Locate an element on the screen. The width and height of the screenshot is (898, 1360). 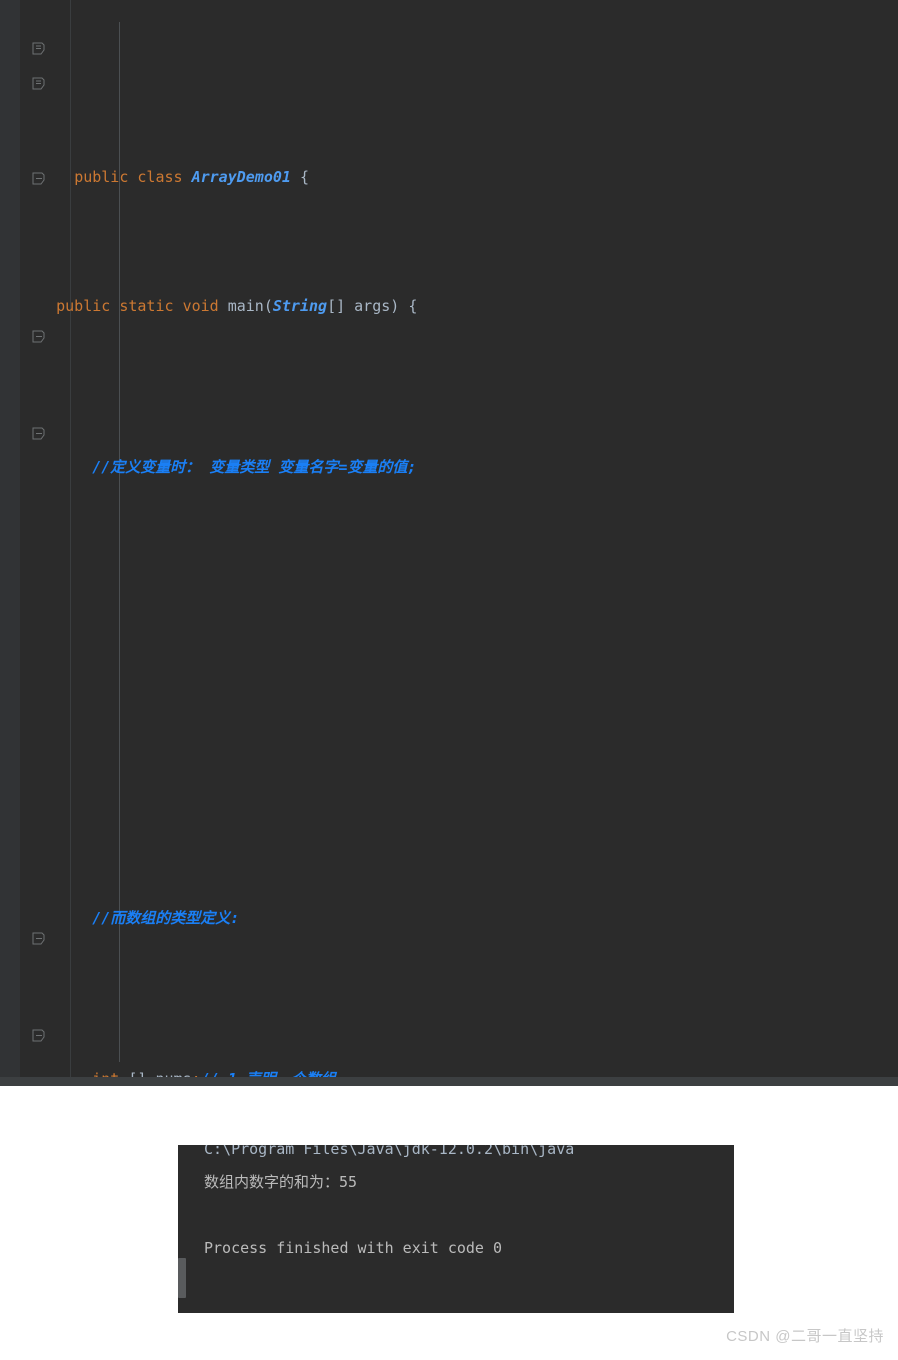
code-line: //而数组的类型定义: is located at coordinates (449, 918).